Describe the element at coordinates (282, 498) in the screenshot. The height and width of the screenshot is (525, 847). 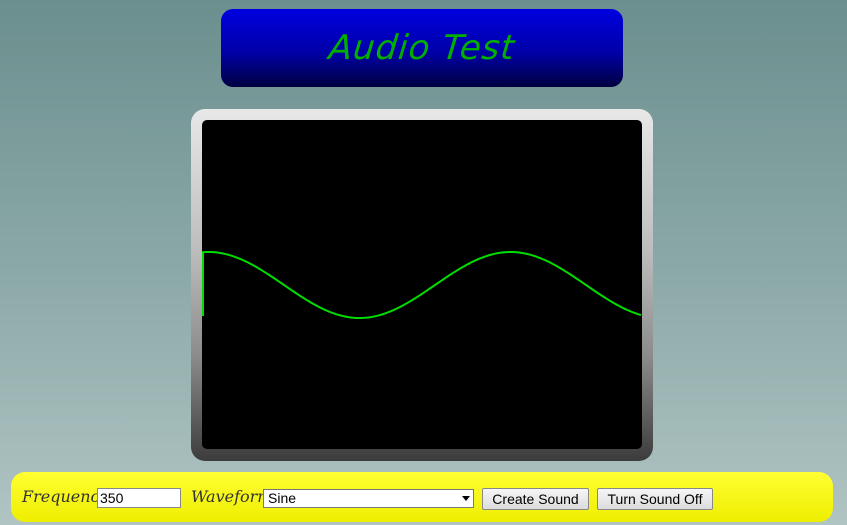
I see `waveform-selected-value: Sine` at that location.